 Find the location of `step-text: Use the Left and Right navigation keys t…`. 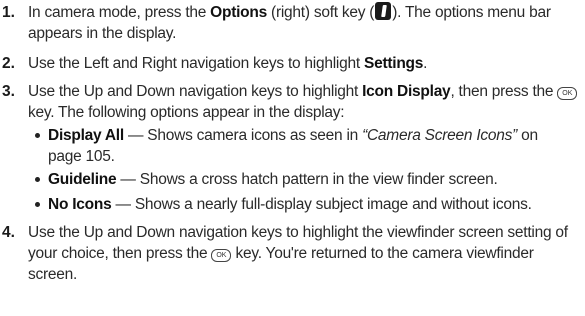

step-text: Use the Left and Right navigation keys t… is located at coordinates (228, 63).